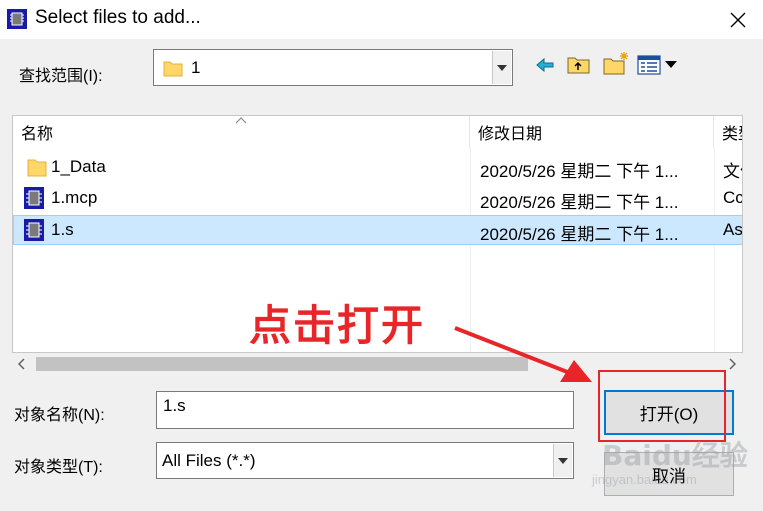 The width and height of the screenshot is (763, 511). What do you see at coordinates (733, 197) in the screenshot?
I see `file-type: Cc` at bounding box center [733, 197].